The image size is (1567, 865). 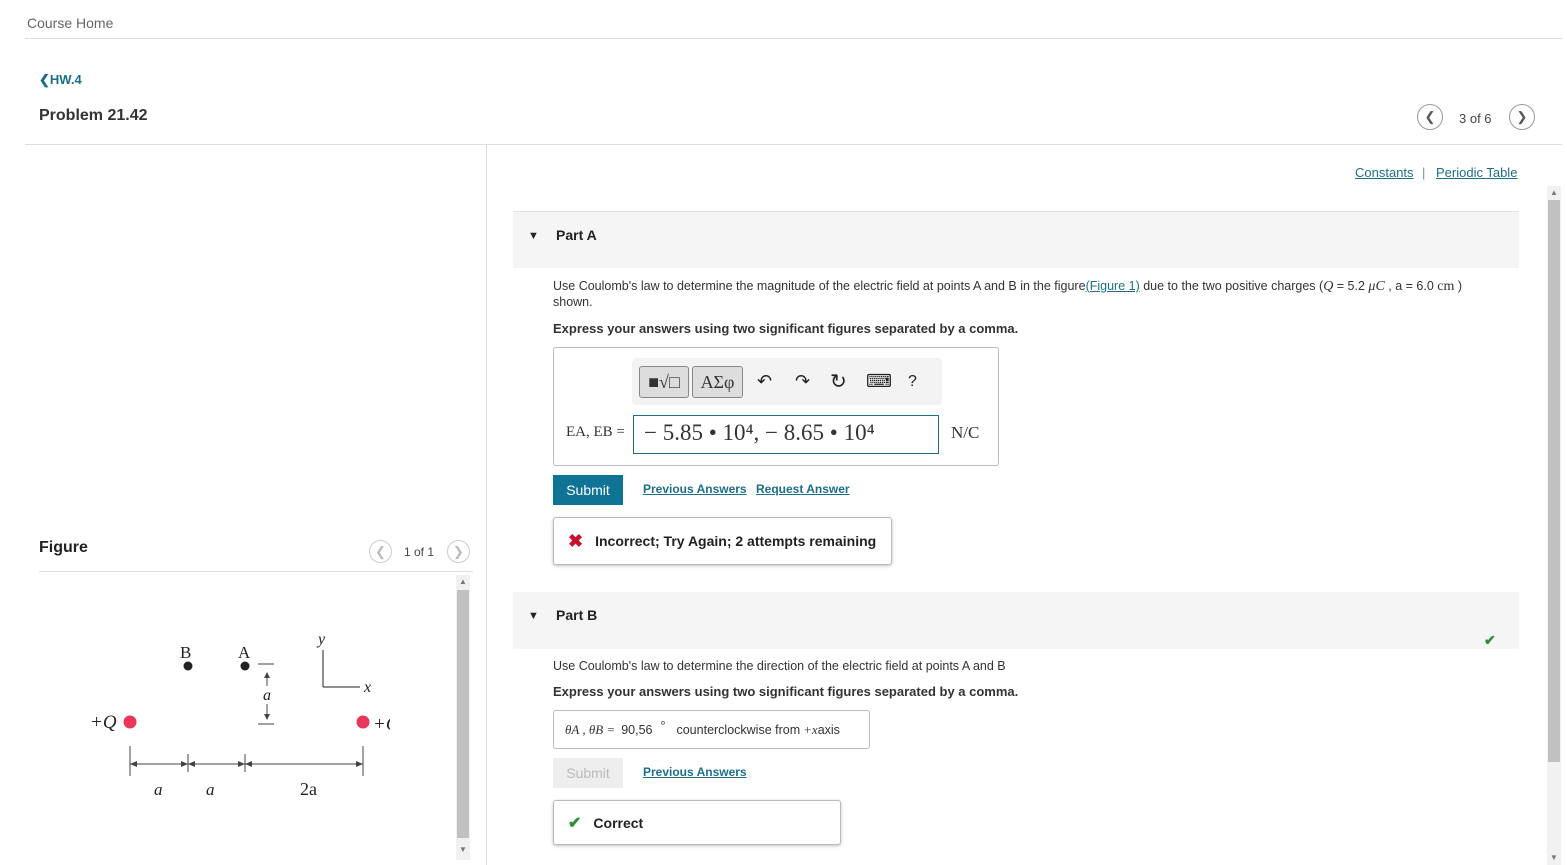 What do you see at coordinates (1328, 286) in the screenshot?
I see `q-symbol: Q` at bounding box center [1328, 286].